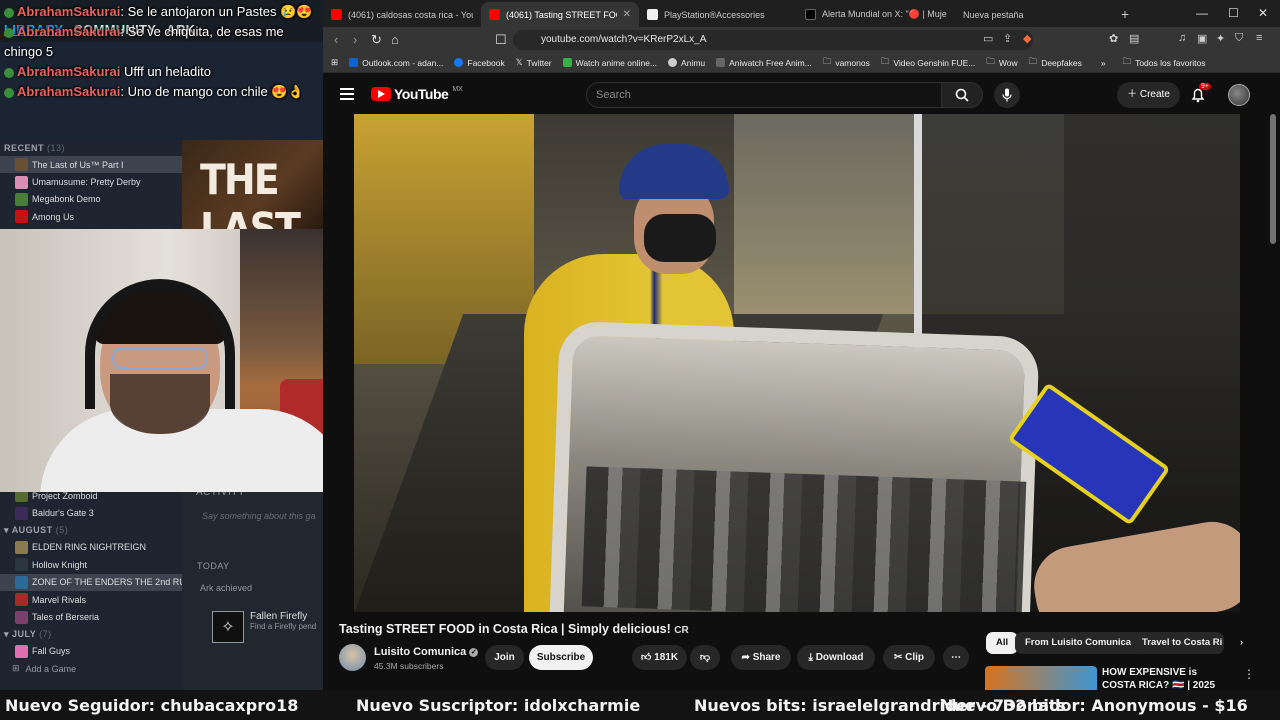  I want to click on share-page-icon: ⇪, so click(1007, 38).